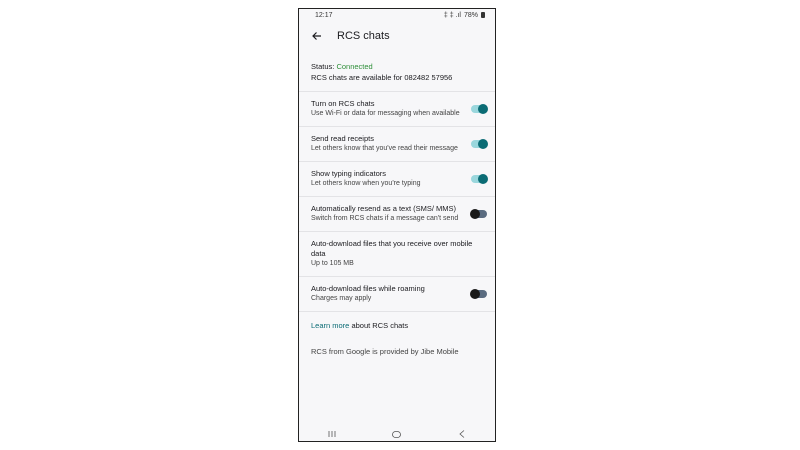 This screenshot has height=450, width=800. I want to click on setting-label: Send read receipts, so click(342, 138).